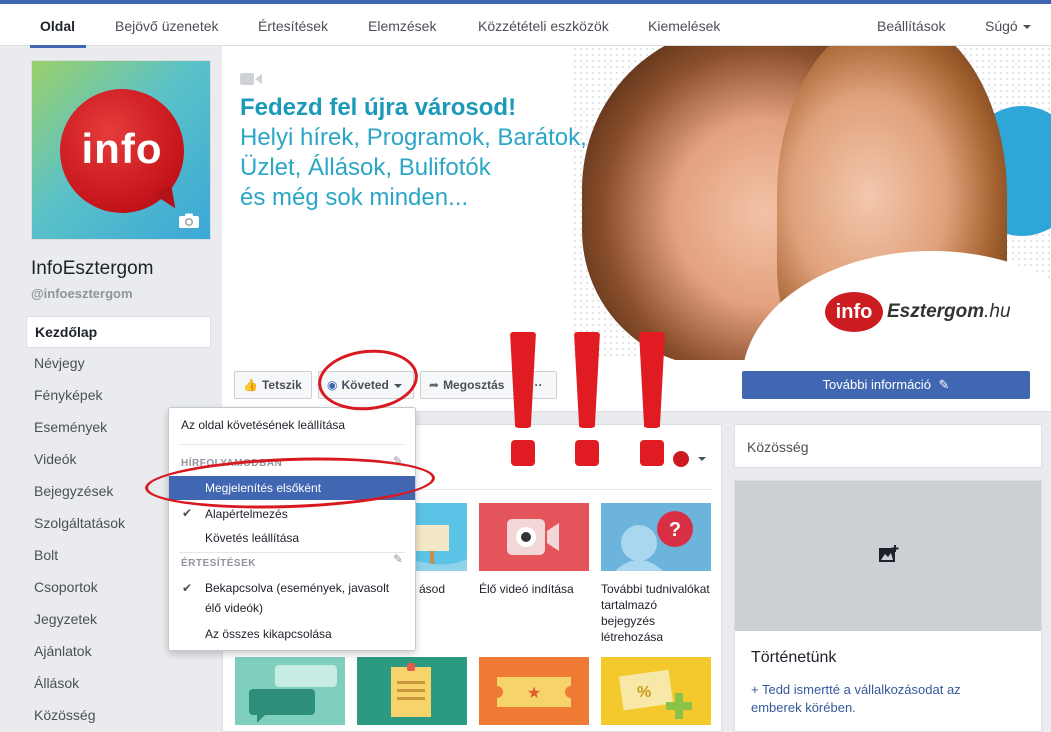  I want to click on add-photo-icon, so click(889, 555).